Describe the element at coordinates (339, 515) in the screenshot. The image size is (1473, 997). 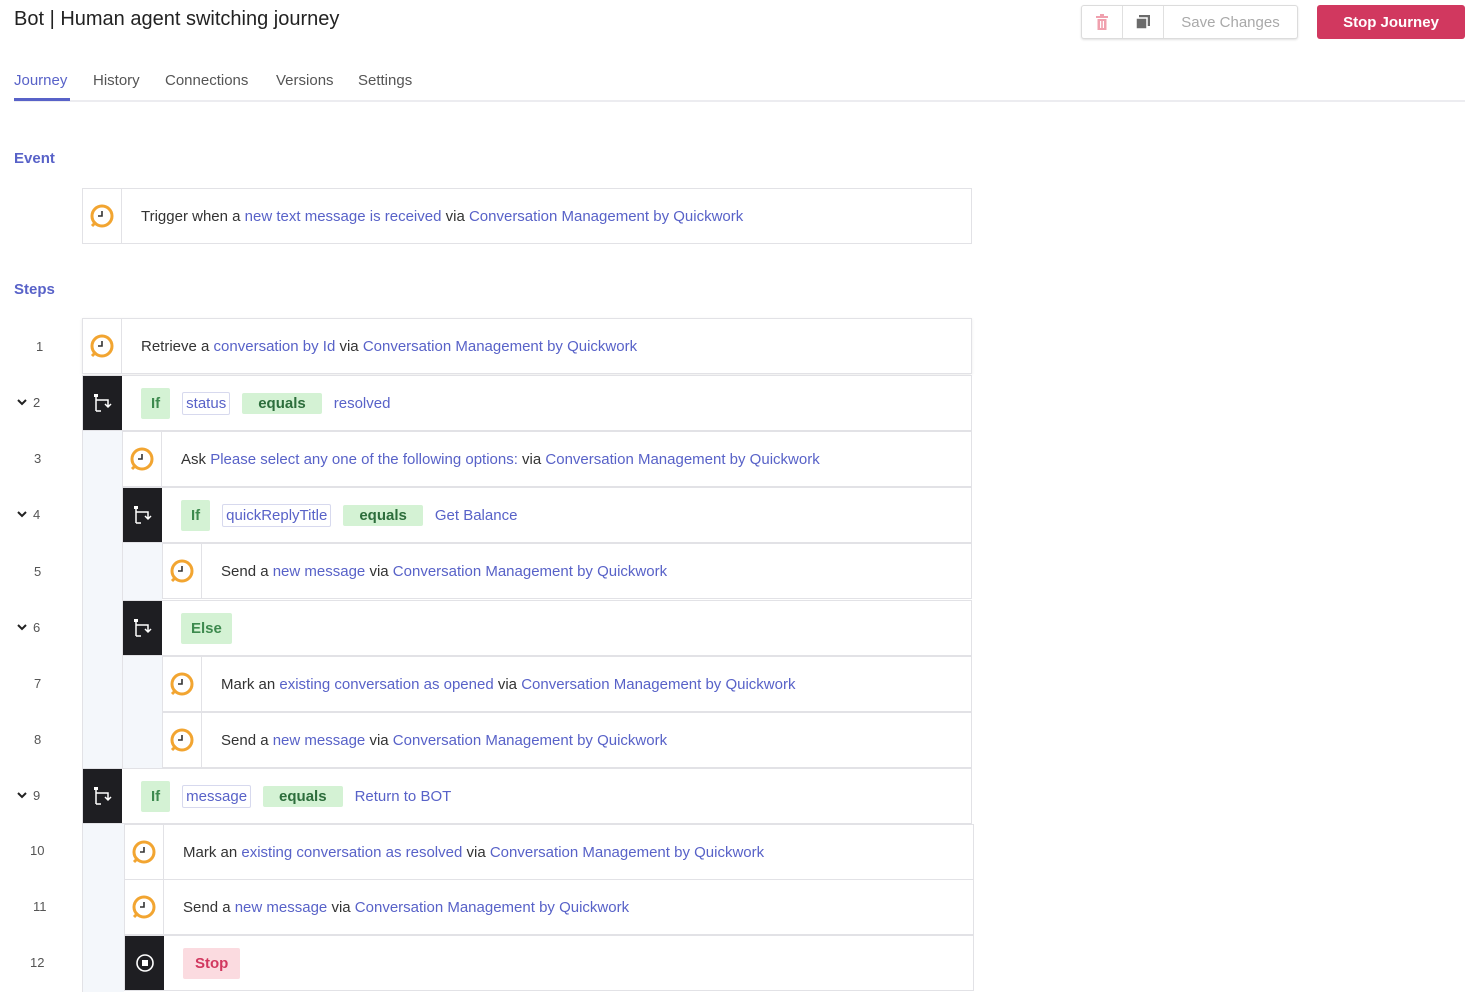
I see `condition: If quickReplyTitle equals Get Balance` at that location.